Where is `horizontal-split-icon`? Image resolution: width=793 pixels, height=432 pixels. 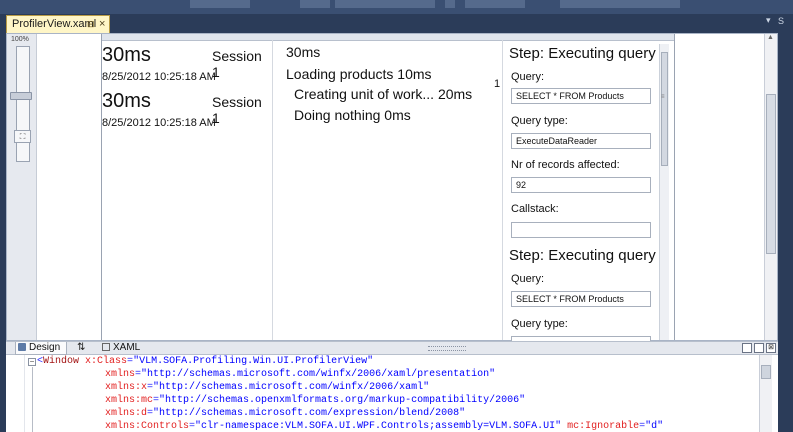
horizontal-split-icon is located at coordinates (759, 348).